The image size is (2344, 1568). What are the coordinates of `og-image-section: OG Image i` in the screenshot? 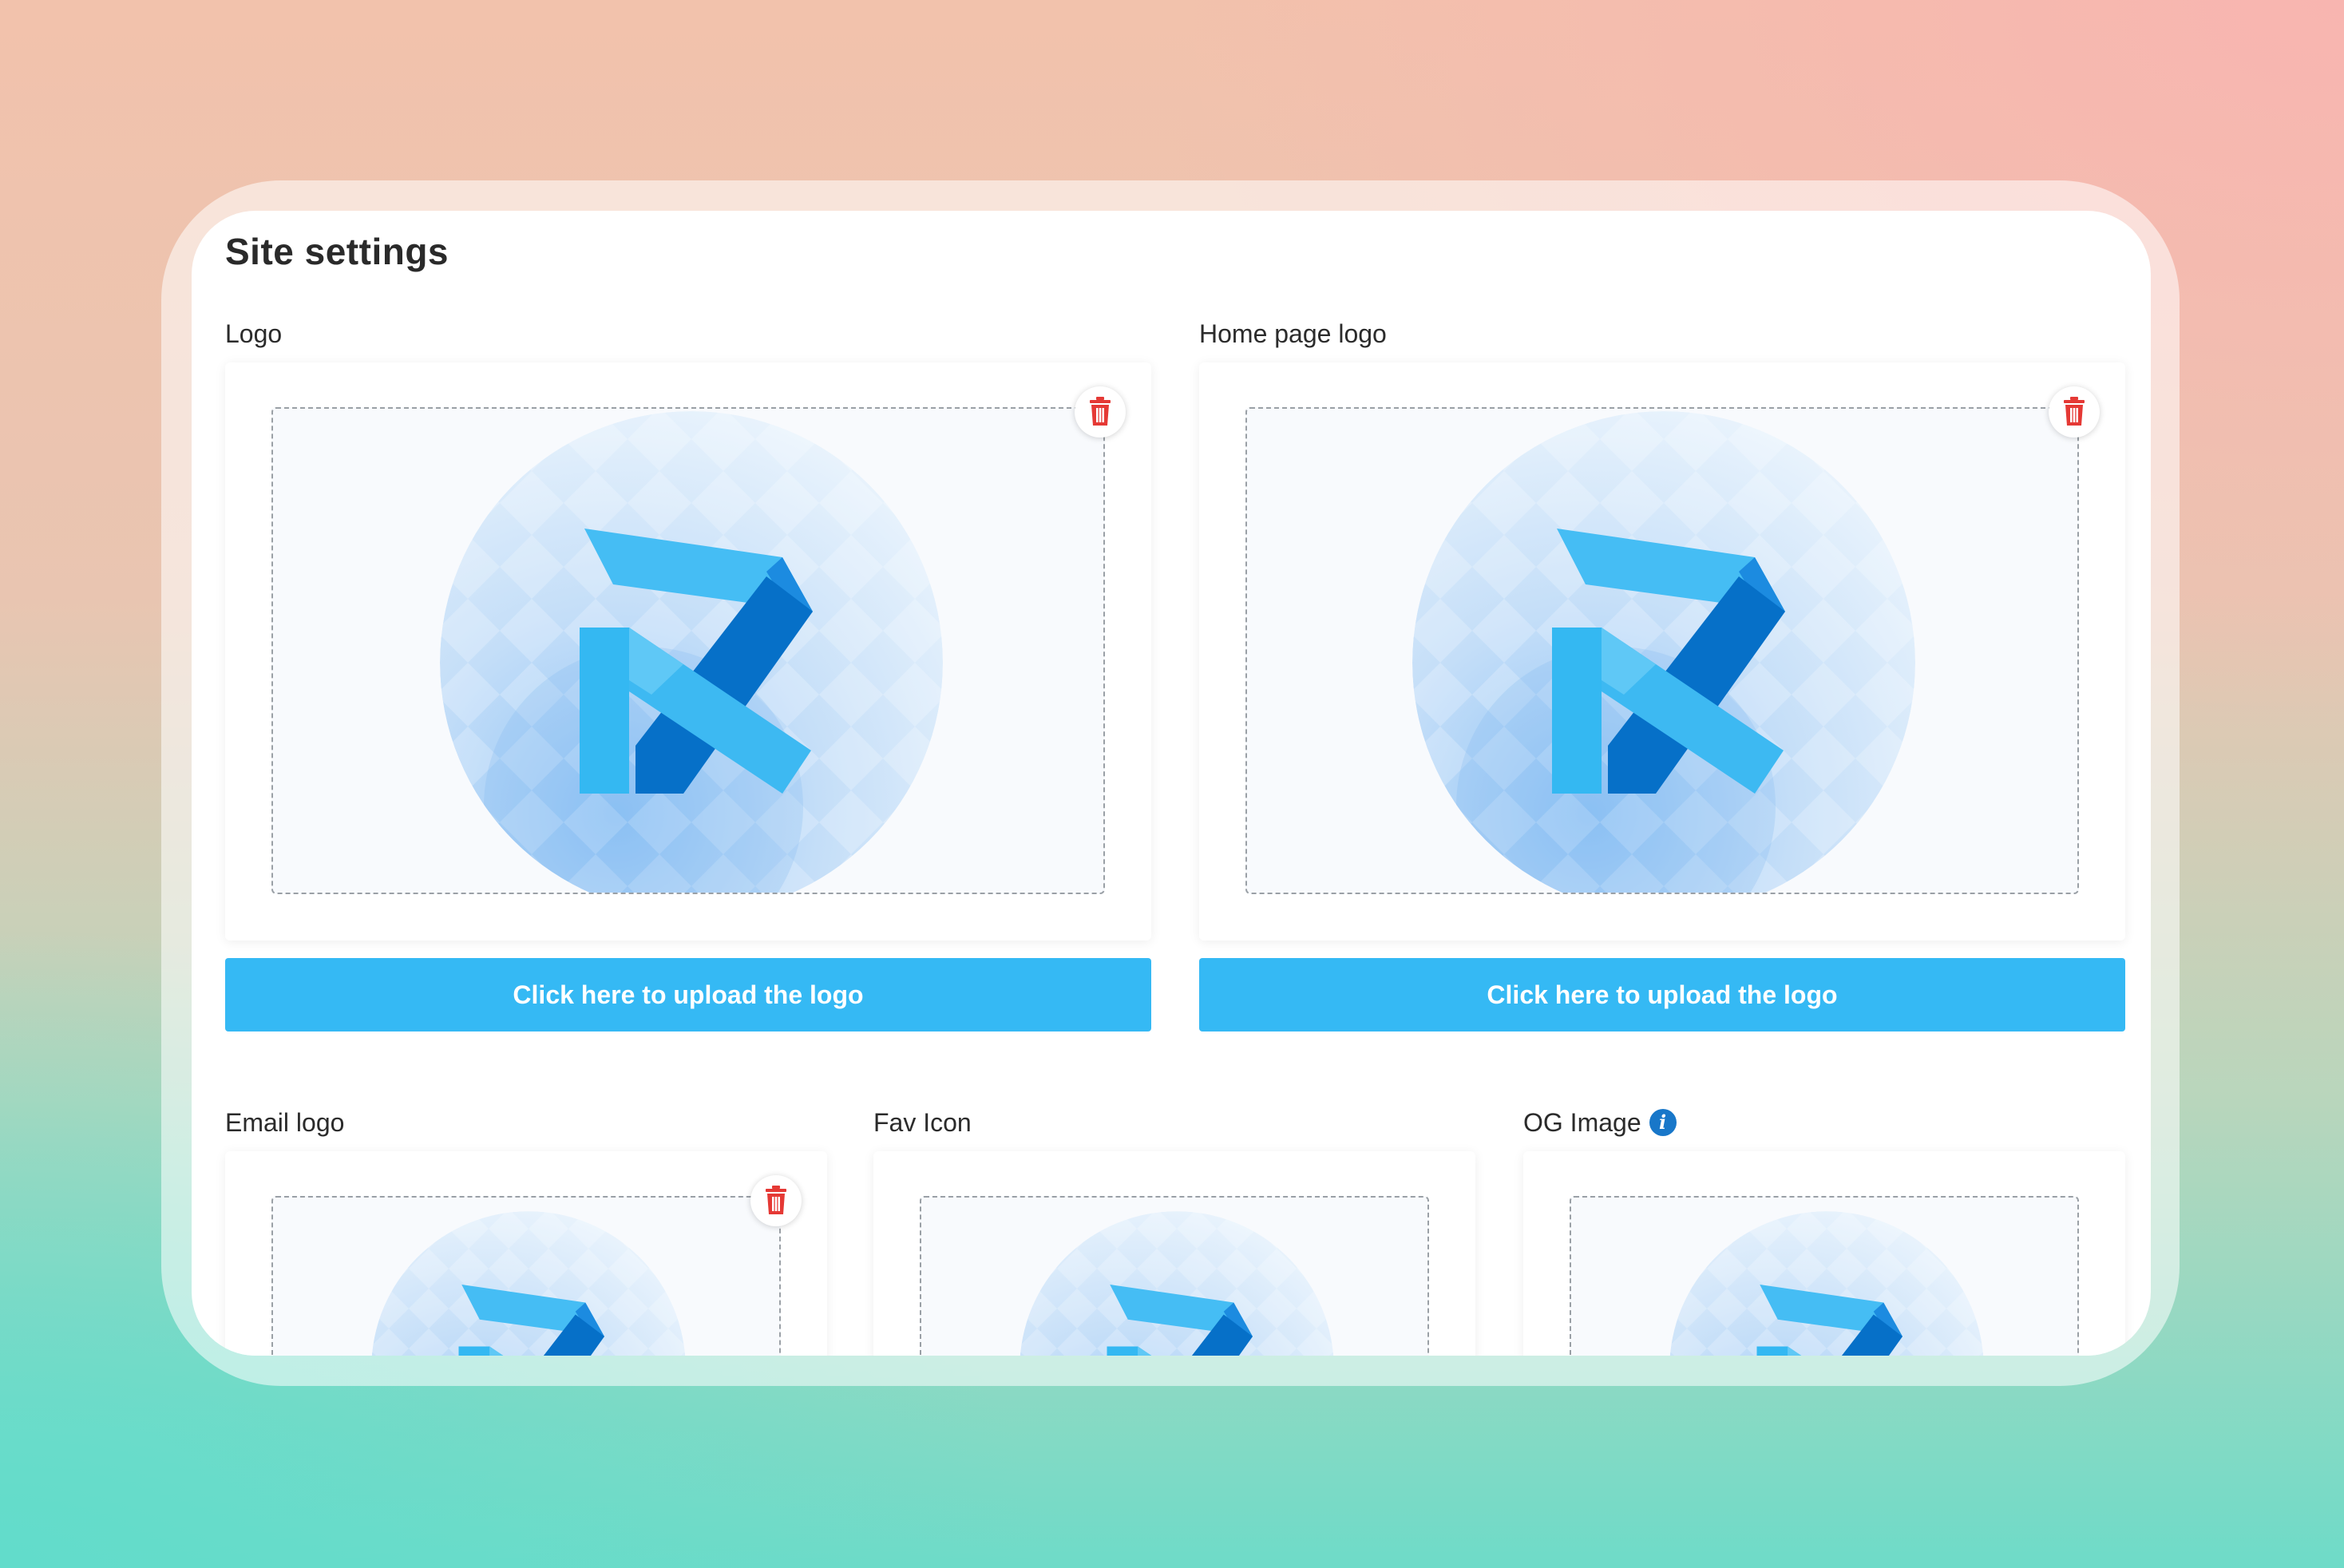 It's located at (1824, 1230).